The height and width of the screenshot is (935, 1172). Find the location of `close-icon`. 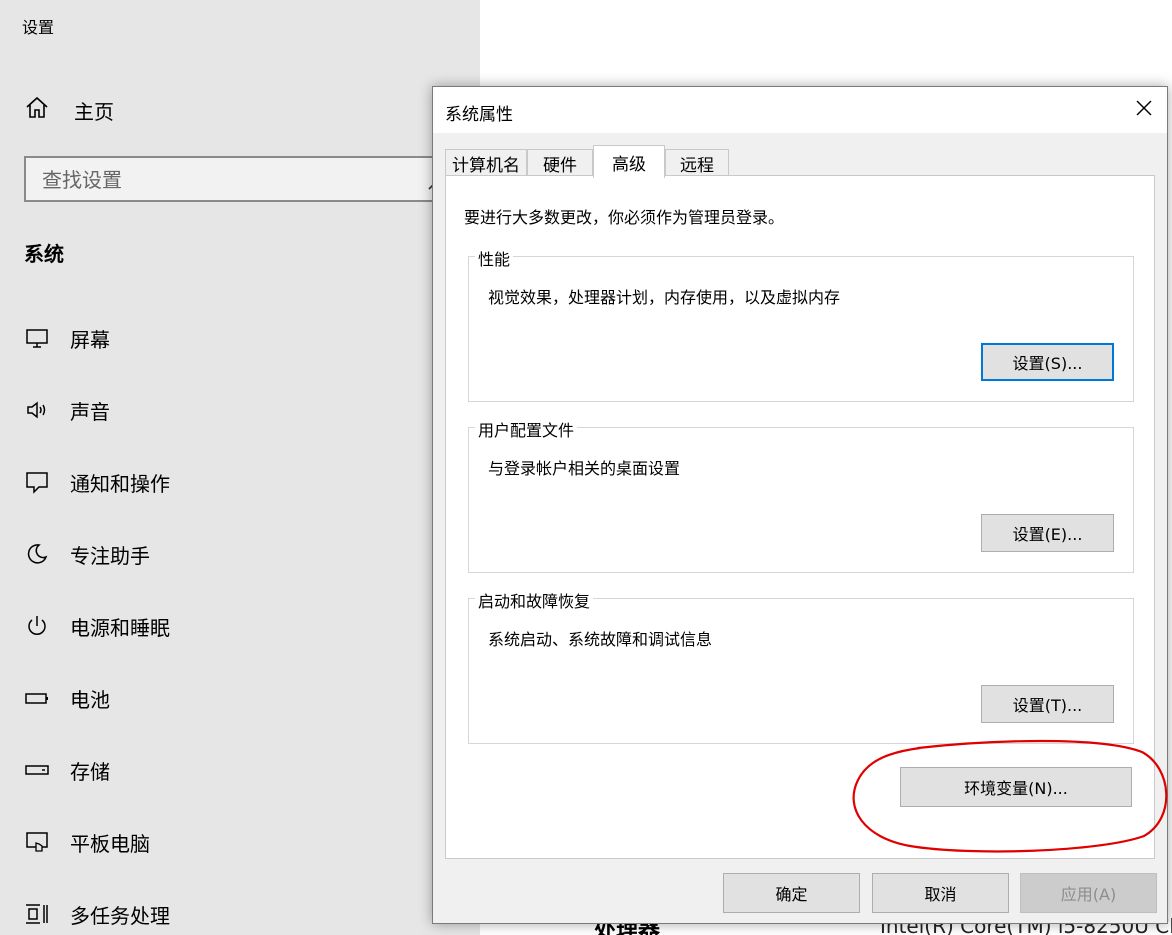

close-icon is located at coordinates (1144, 110).